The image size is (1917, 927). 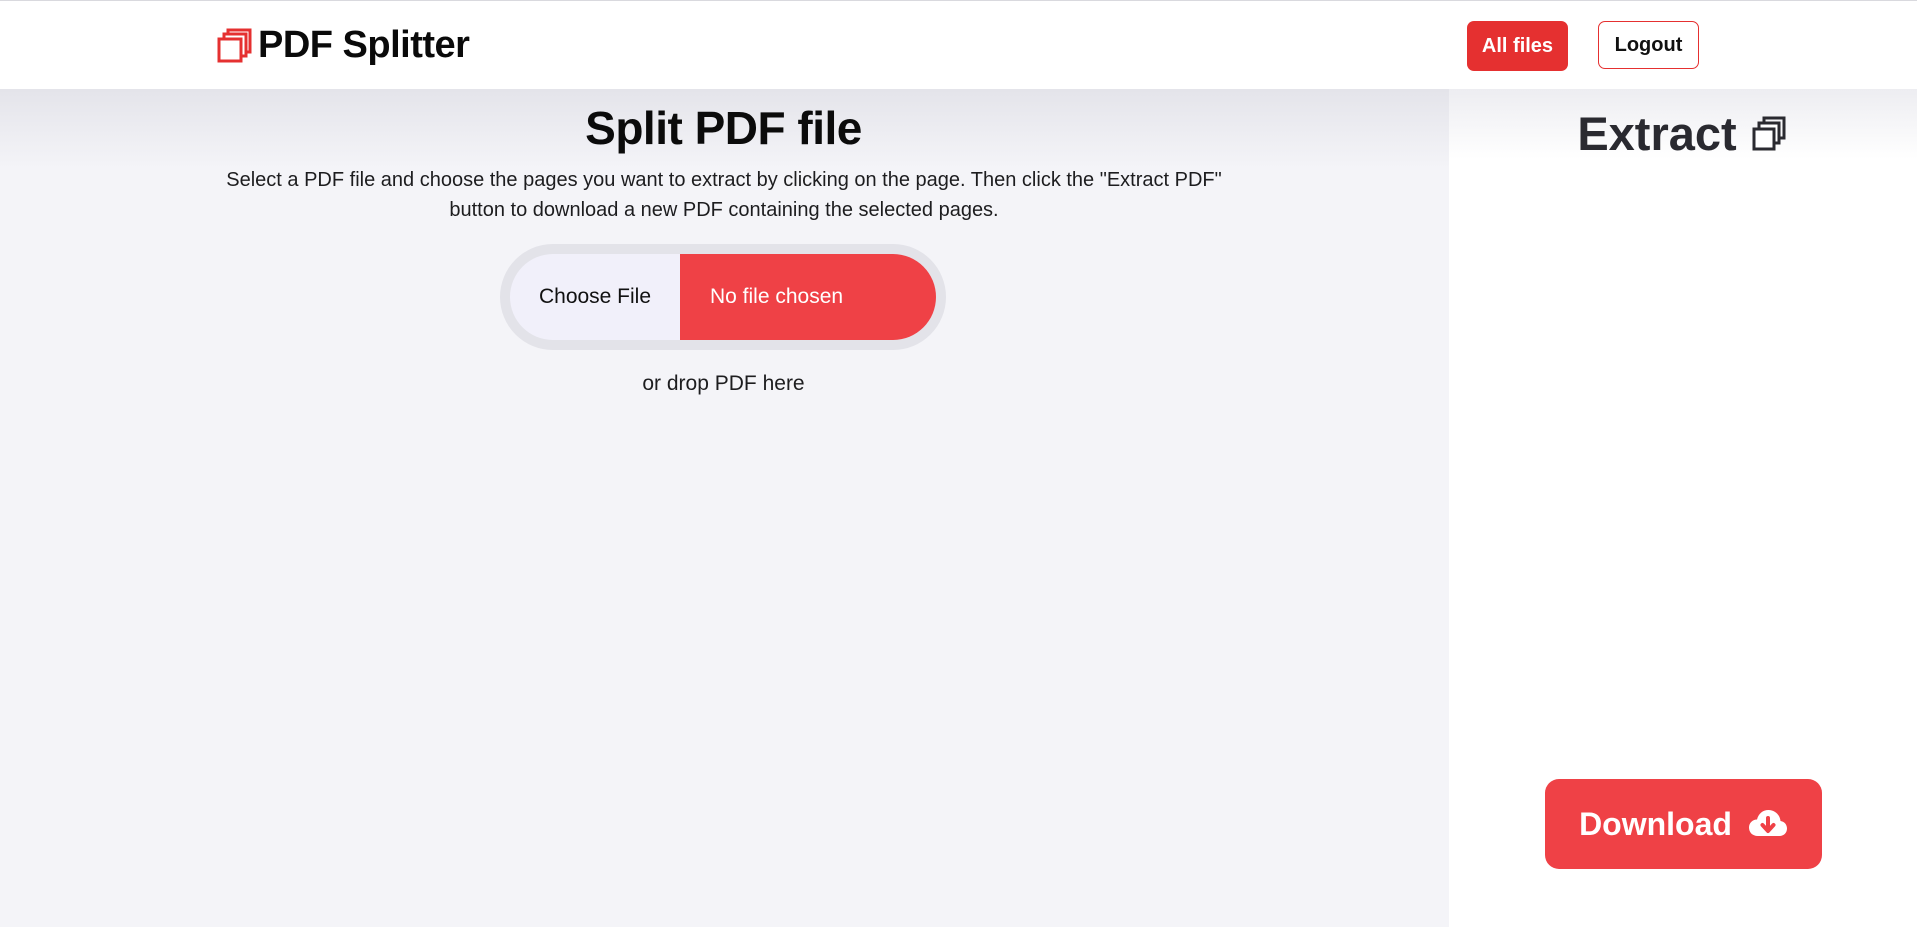 I want to click on choose-file-button: Choose File, so click(x=595, y=297).